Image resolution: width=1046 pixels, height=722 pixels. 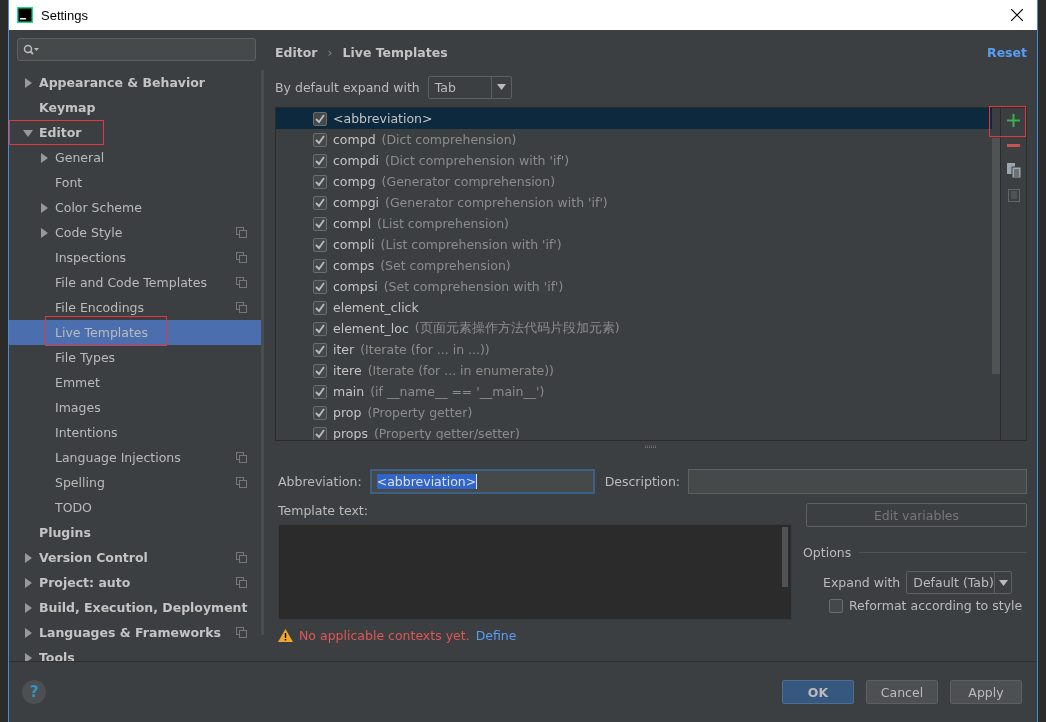 I want to click on warning-icon, so click(x=285, y=635).